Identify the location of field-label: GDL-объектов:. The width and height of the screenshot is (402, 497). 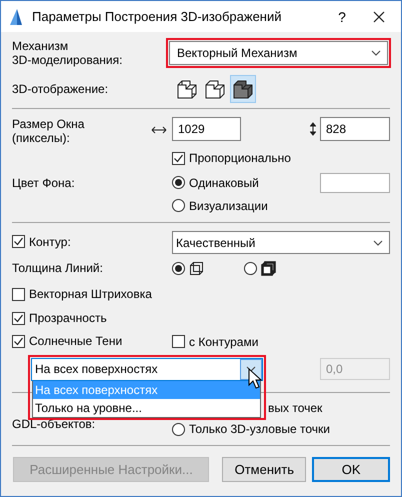
(54, 423).